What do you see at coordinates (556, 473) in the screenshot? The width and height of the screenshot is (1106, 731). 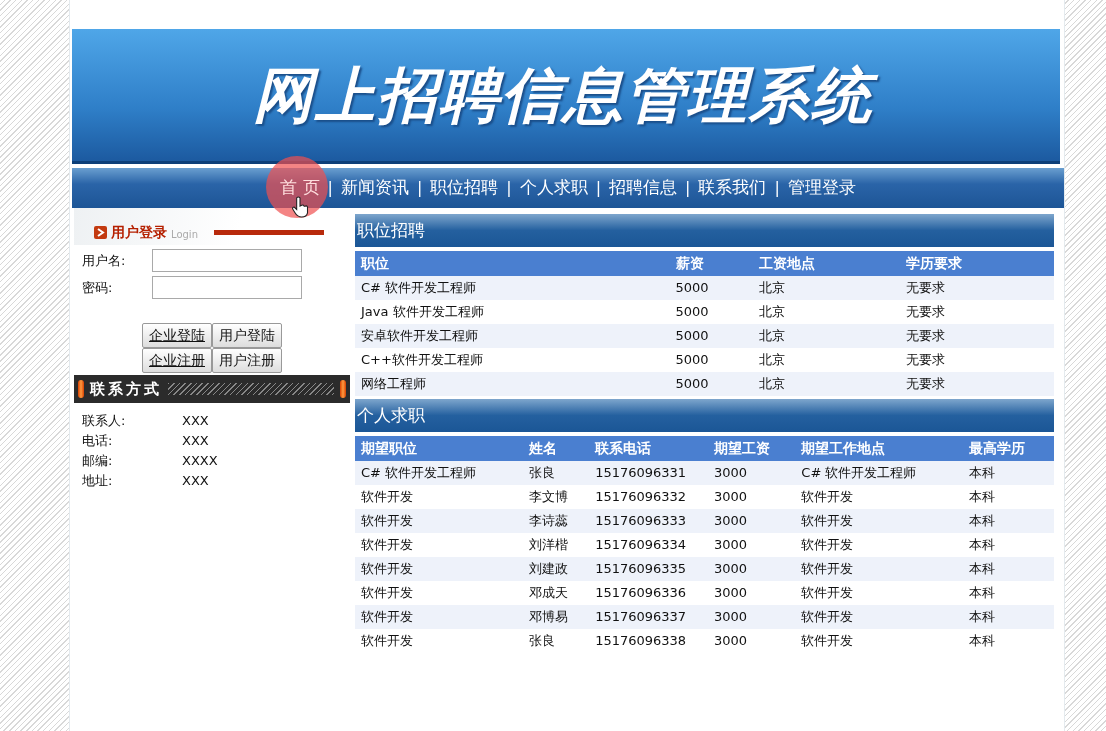 I see `table-cell: 张良` at bounding box center [556, 473].